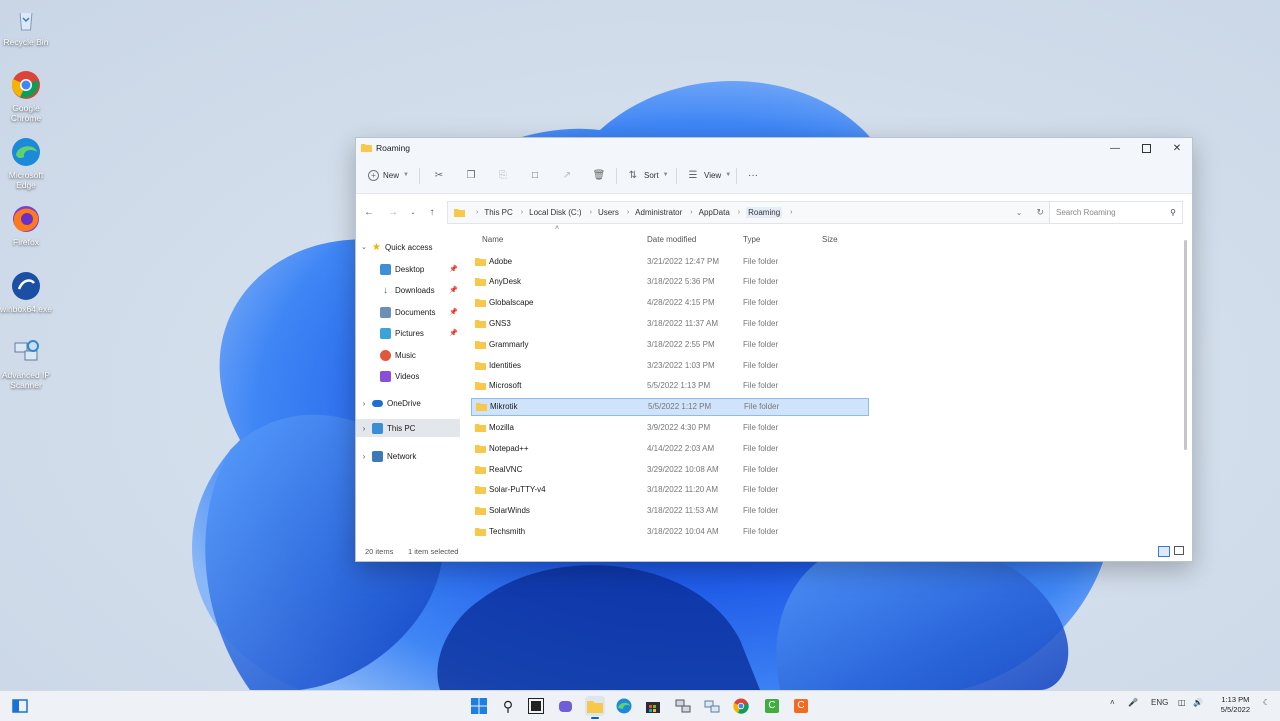  I want to click on minimize-button: —, so click(1115, 148).